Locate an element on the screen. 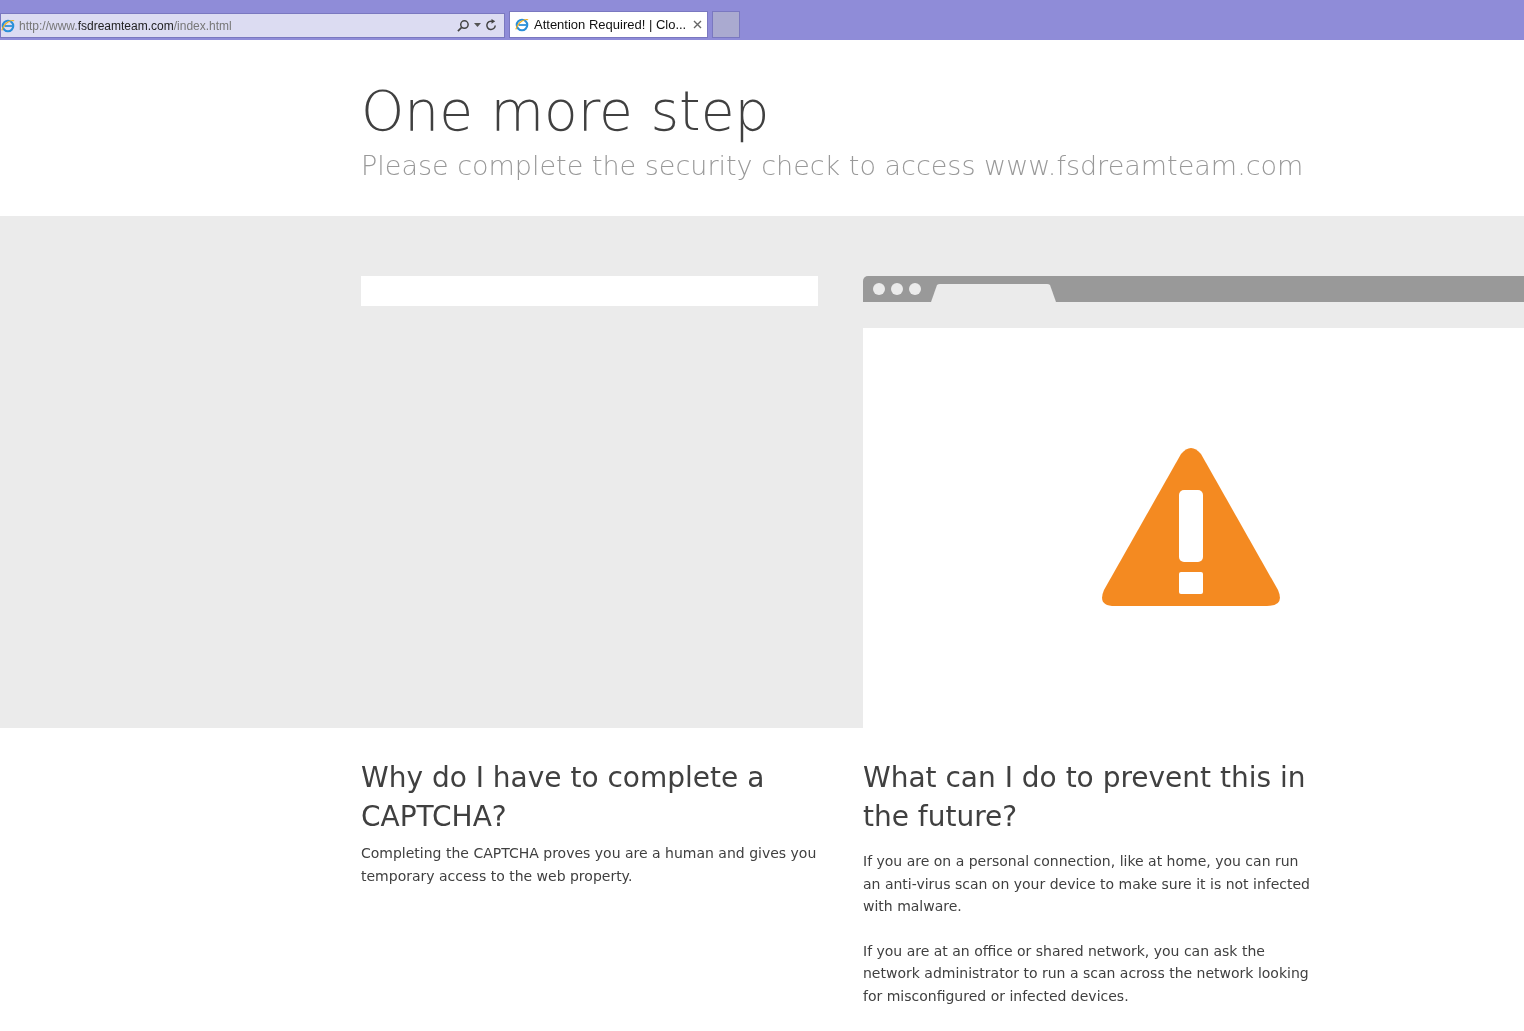 The width and height of the screenshot is (1524, 1031). address-field: http://www.fsdreamteam.com/index.html is located at coordinates (252, 25).